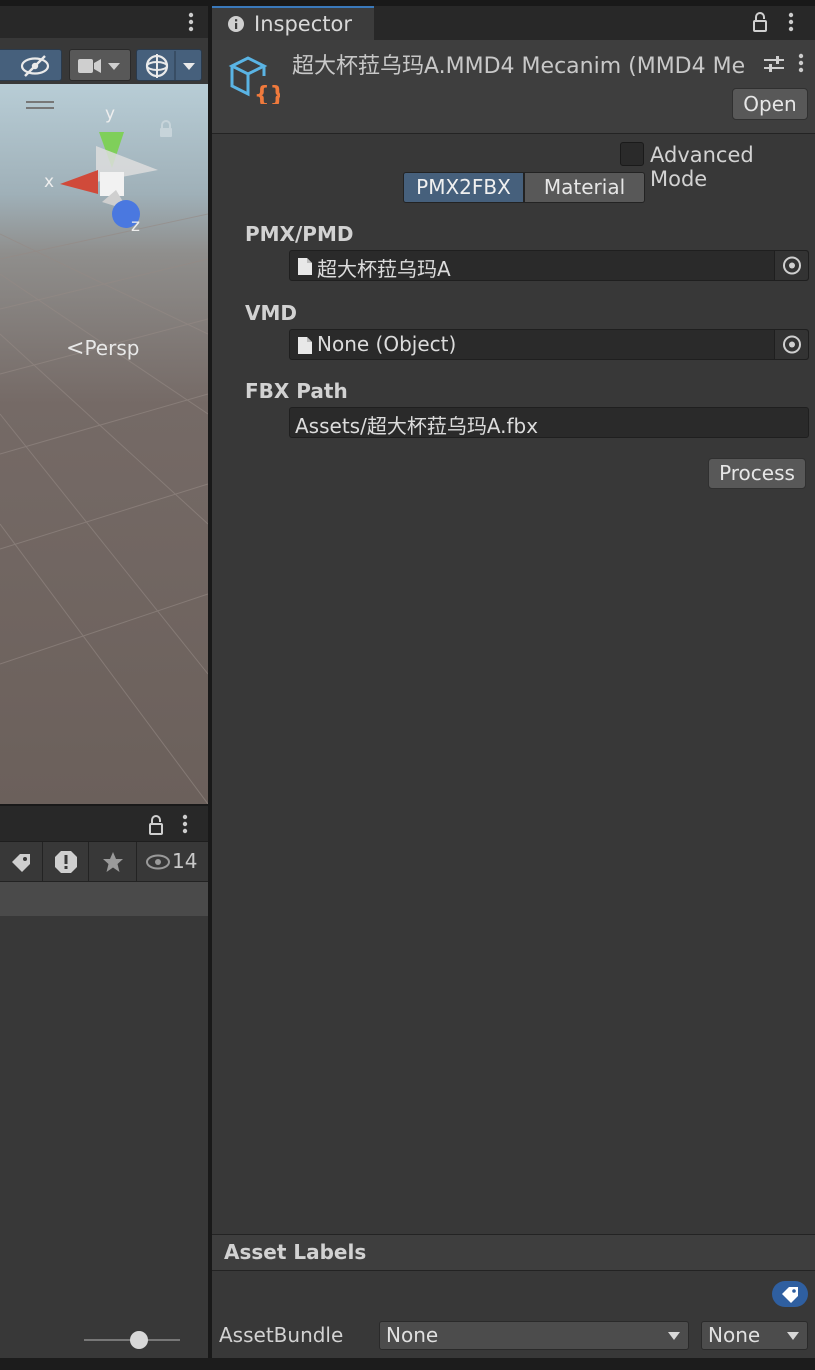 This screenshot has height=1370, width=815. I want to click on open-button: Open, so click(770, 104).